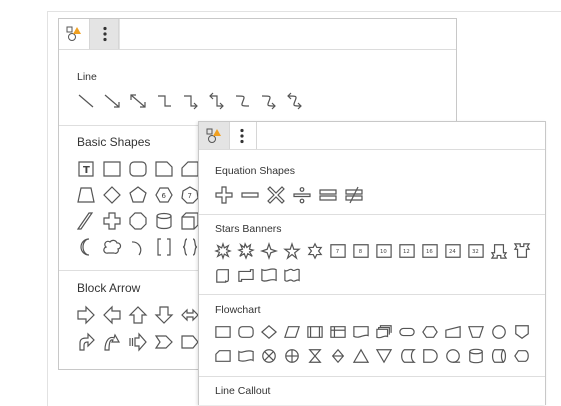 The width and height of the screenshot is (561, 406). I want to click on star-8-point-icon: 8, so click(361, 251).